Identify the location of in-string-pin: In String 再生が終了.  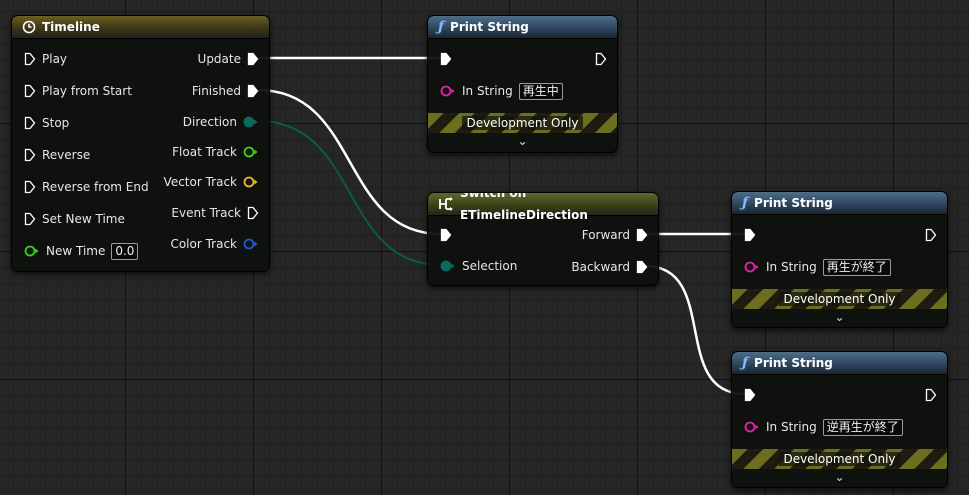
(817, 267).